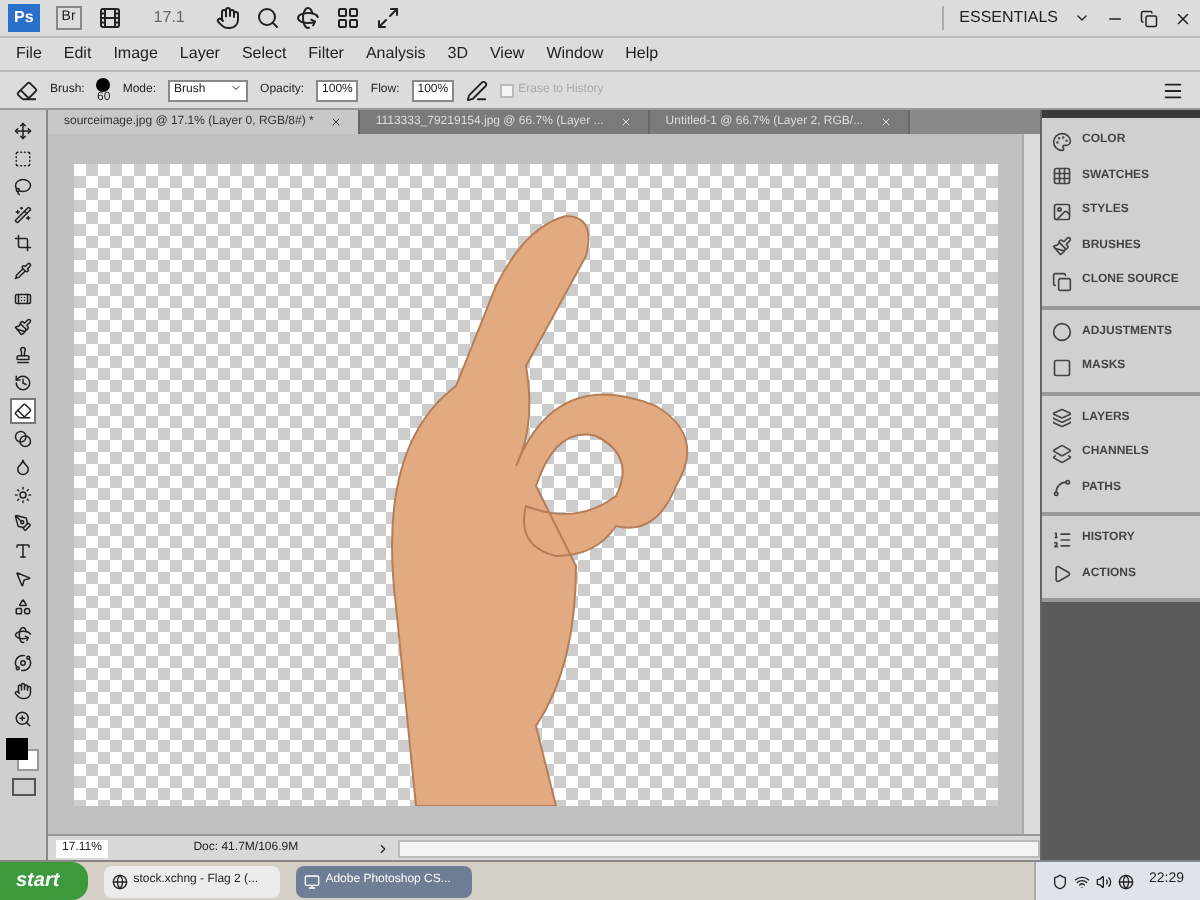 Image resolution: width=1200 pixels, height=900 pixels. Describe the element at coordinates (23, 635) in the screenshot. I see `rotate-icon` at that location.